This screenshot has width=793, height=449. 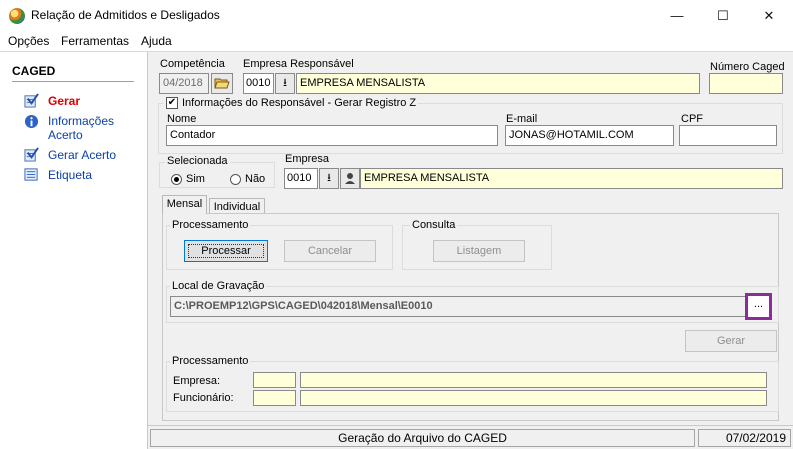 I want to click on person-search-icon, so click(x=350, y=178).